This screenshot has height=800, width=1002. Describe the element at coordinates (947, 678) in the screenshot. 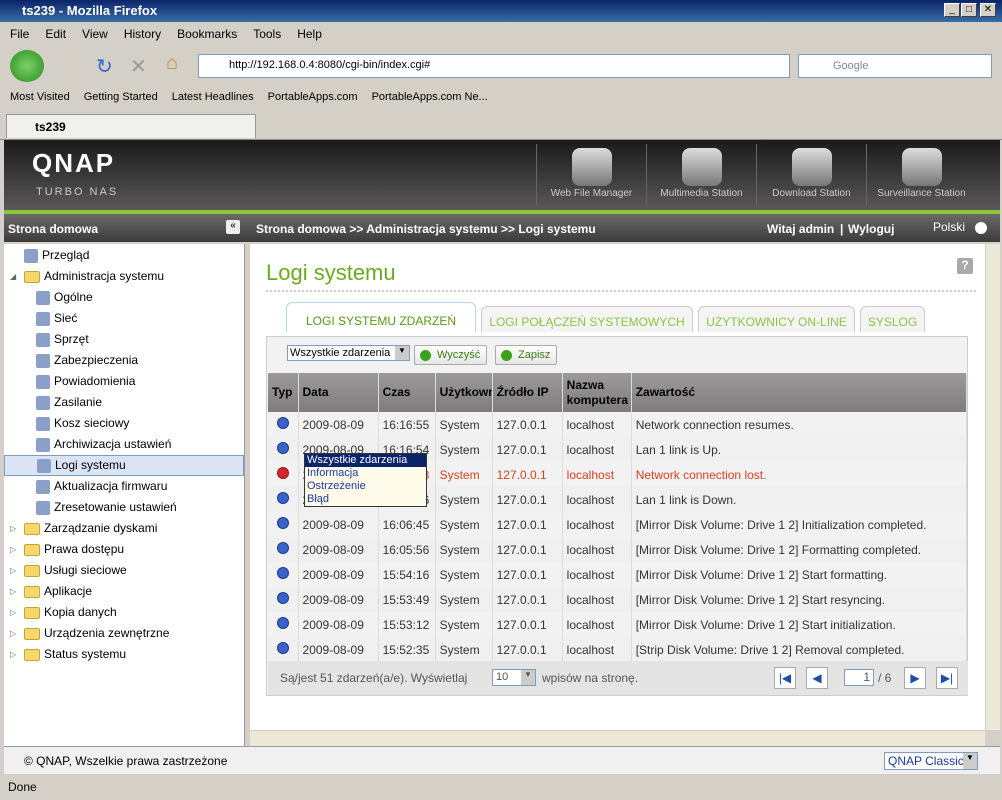

I see `last-page-button: ▶|` at that location.